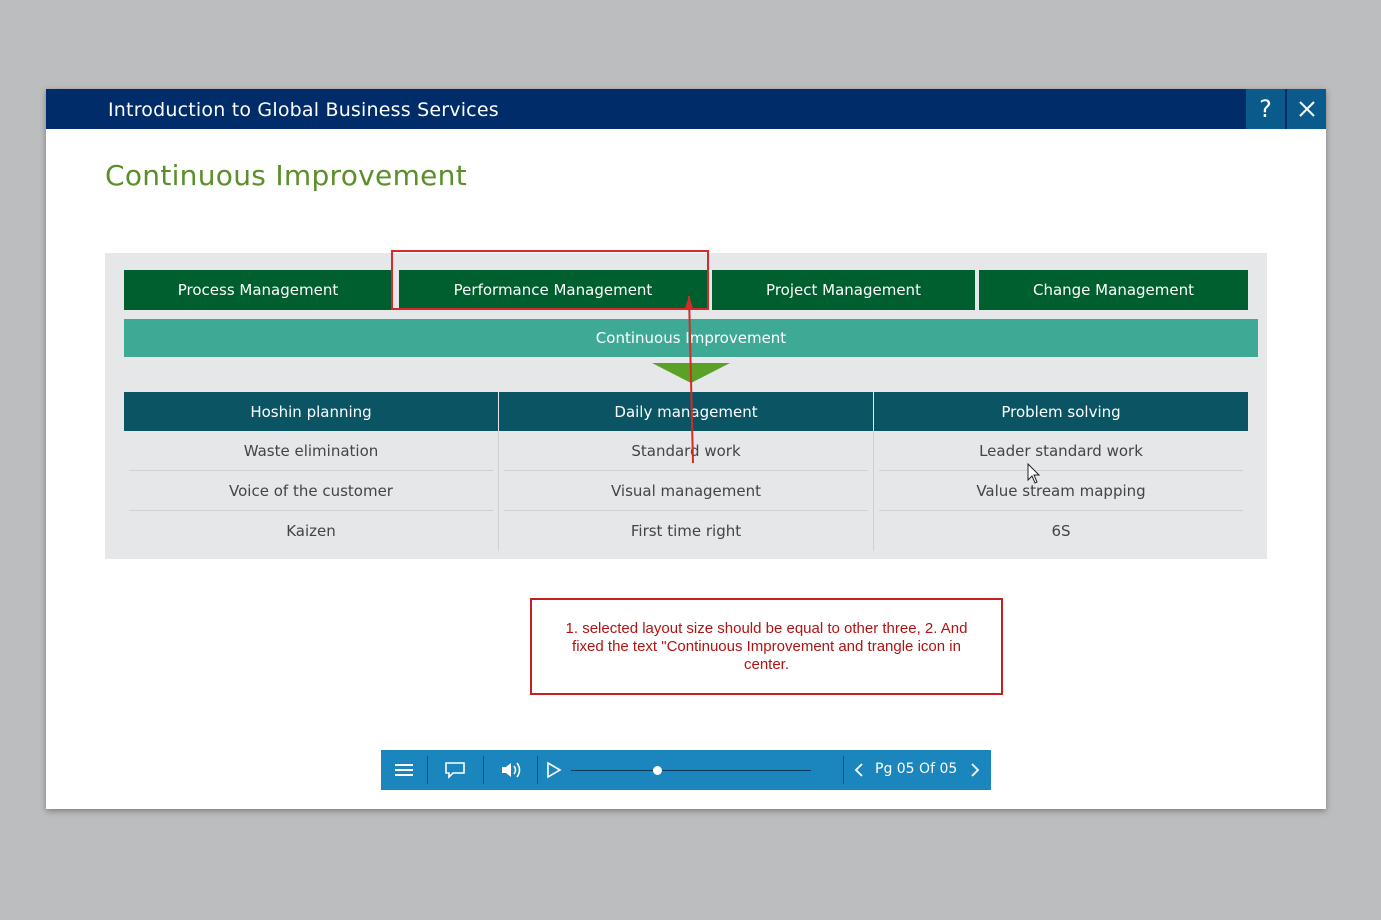 This screenshot has width=1381, height=920. I want to click on play-icon, so click(554, 770).